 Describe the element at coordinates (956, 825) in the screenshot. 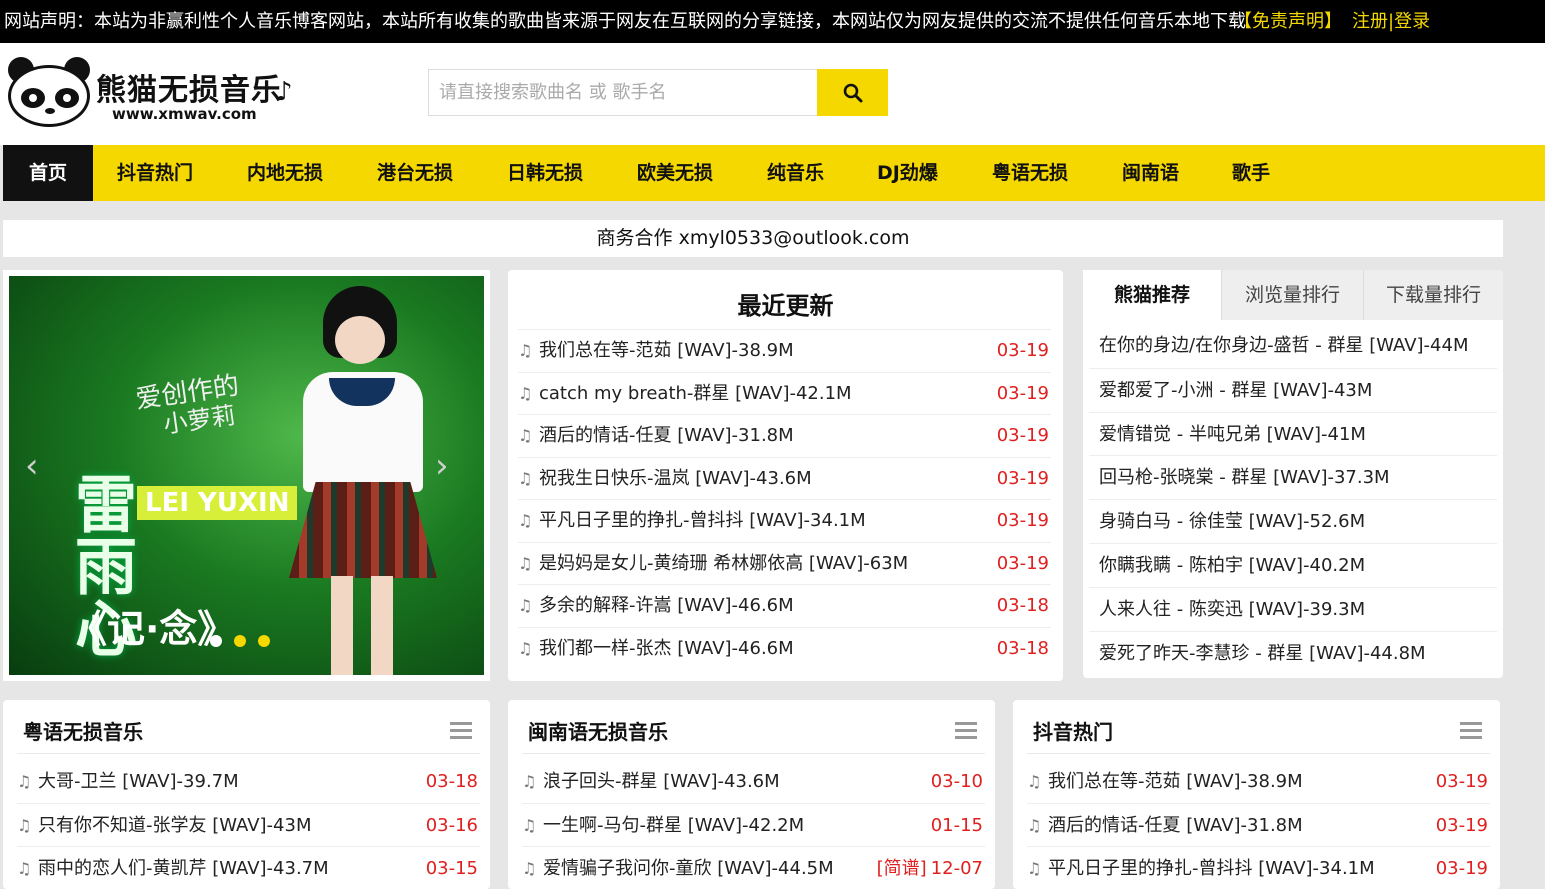

I see `list-item-date: 01-15` at that location.